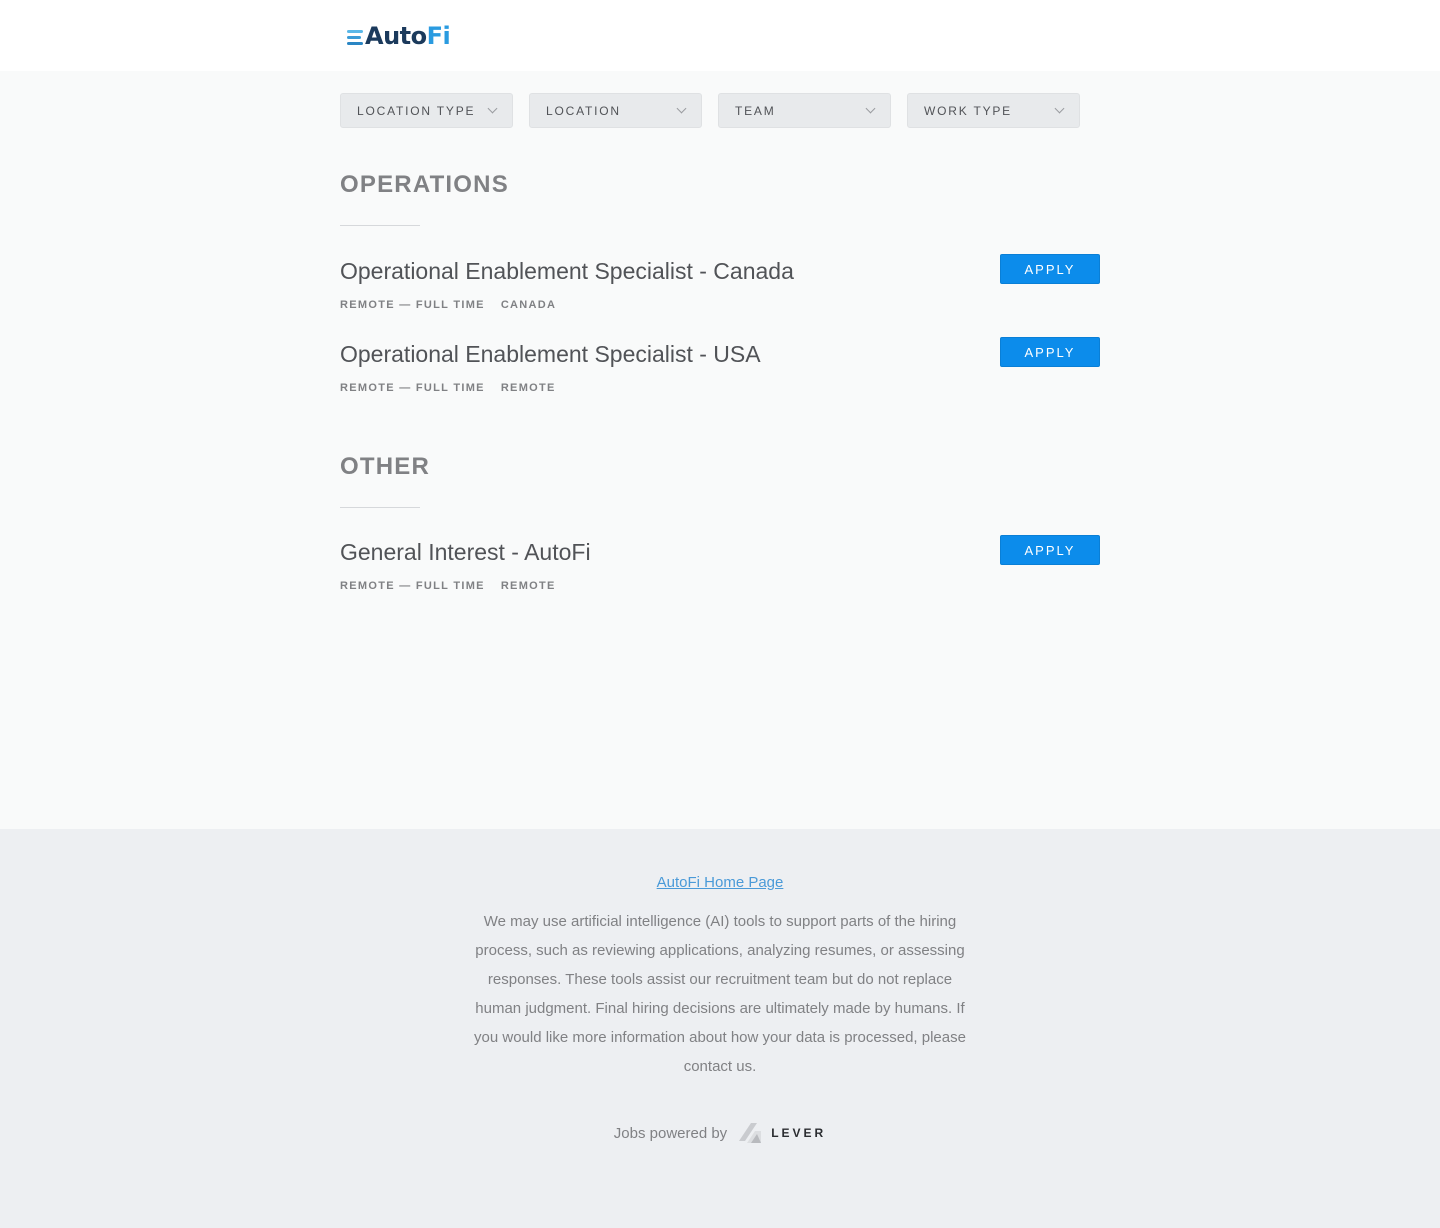 The height and width of the screenshot is (1228, 1440). What do you see at coordinates (385, 466) in the screenshot?
I see `section-title: OTHER` at bounding box center [385, 466].